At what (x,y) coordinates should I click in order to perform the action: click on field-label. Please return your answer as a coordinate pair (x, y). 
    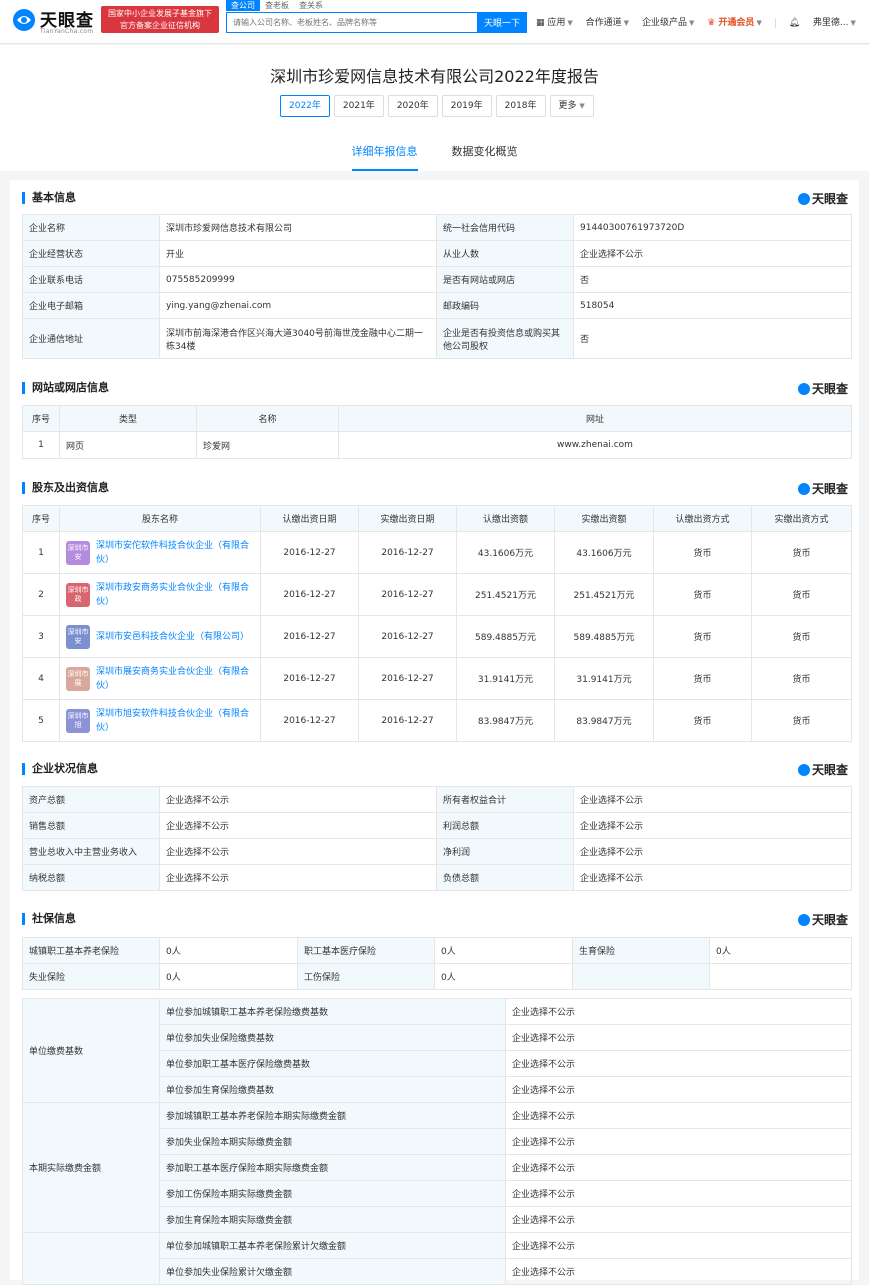
    Looking at the image, I should click on (641, 976).